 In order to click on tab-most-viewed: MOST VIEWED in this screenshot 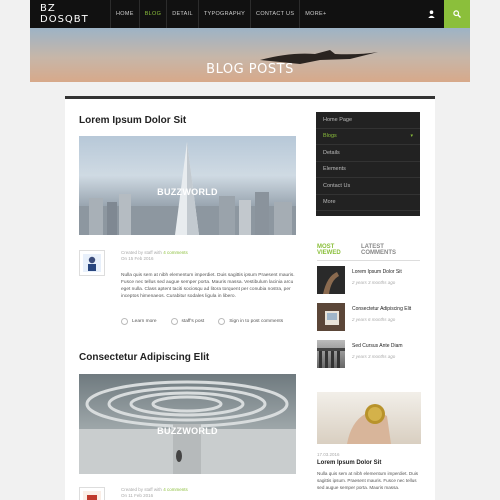, I will do `click(336, 250)`.